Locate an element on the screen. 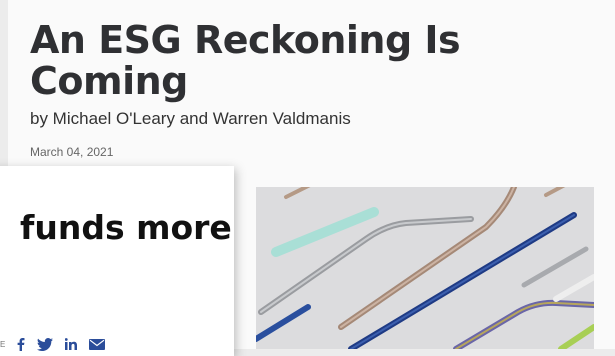 The image size is (615, 356). email-icon is located at coordinates (97, 344).